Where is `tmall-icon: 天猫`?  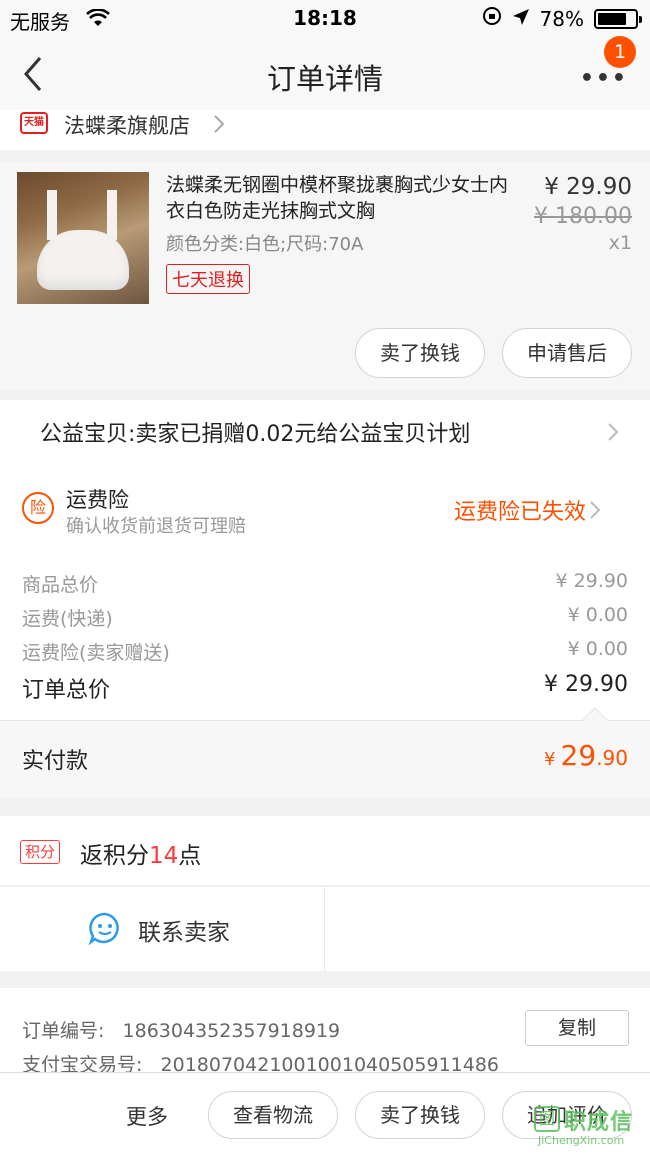 tmall-icon: 天猫 is located at coordinates (34, 123).